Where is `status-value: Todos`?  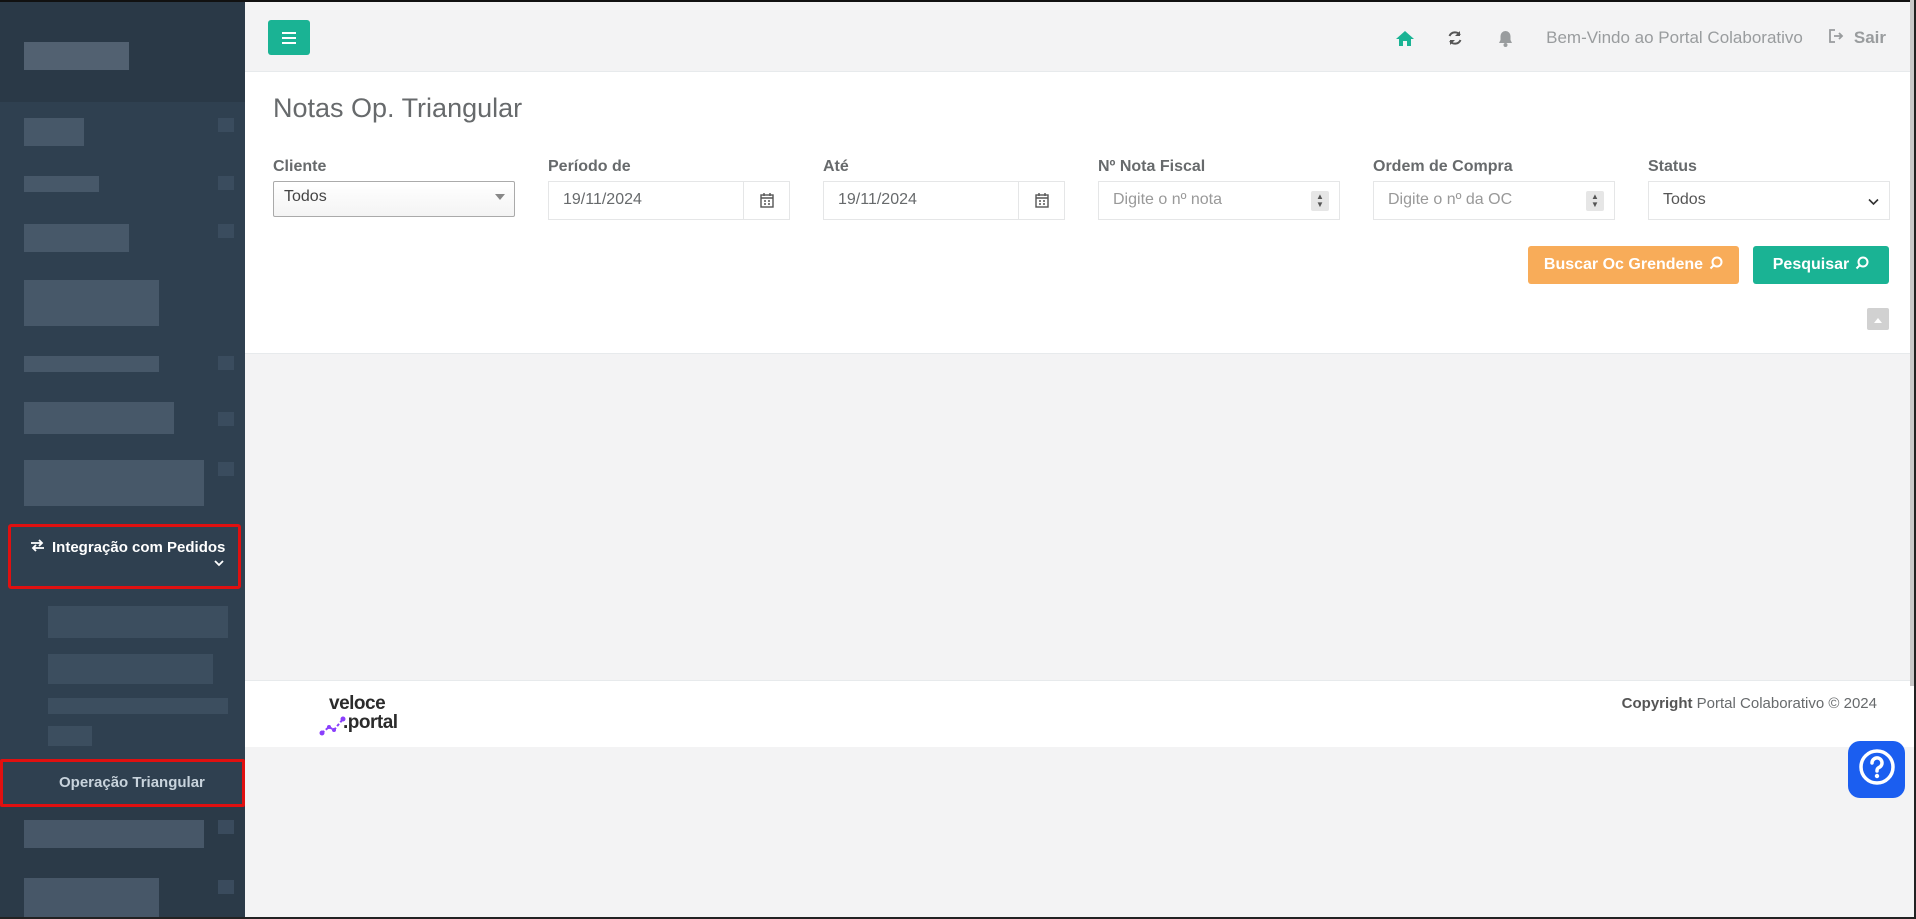 status-value: Todos is located at coordinates (1684, 199).